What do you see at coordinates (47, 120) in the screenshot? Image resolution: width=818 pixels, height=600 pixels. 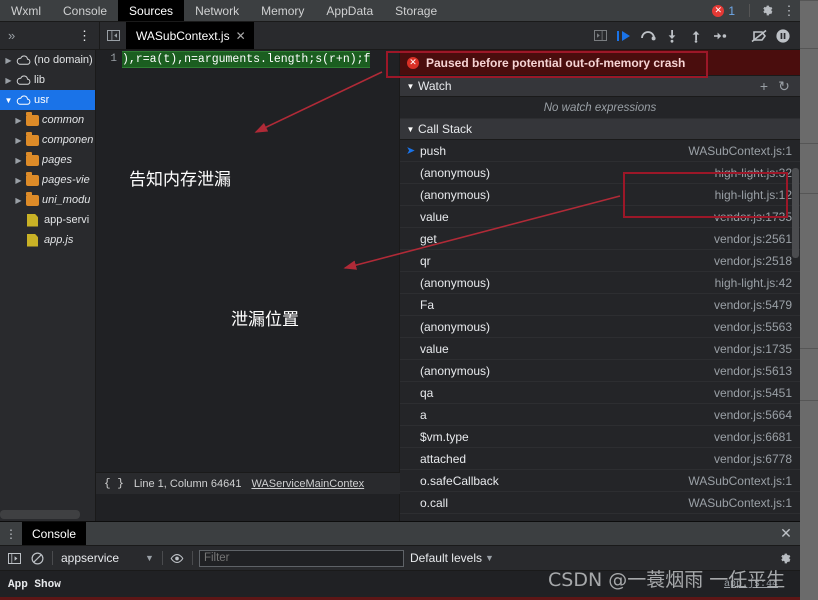 I see `tree-item-common: ▶ common` at bounding box center [47, 120].